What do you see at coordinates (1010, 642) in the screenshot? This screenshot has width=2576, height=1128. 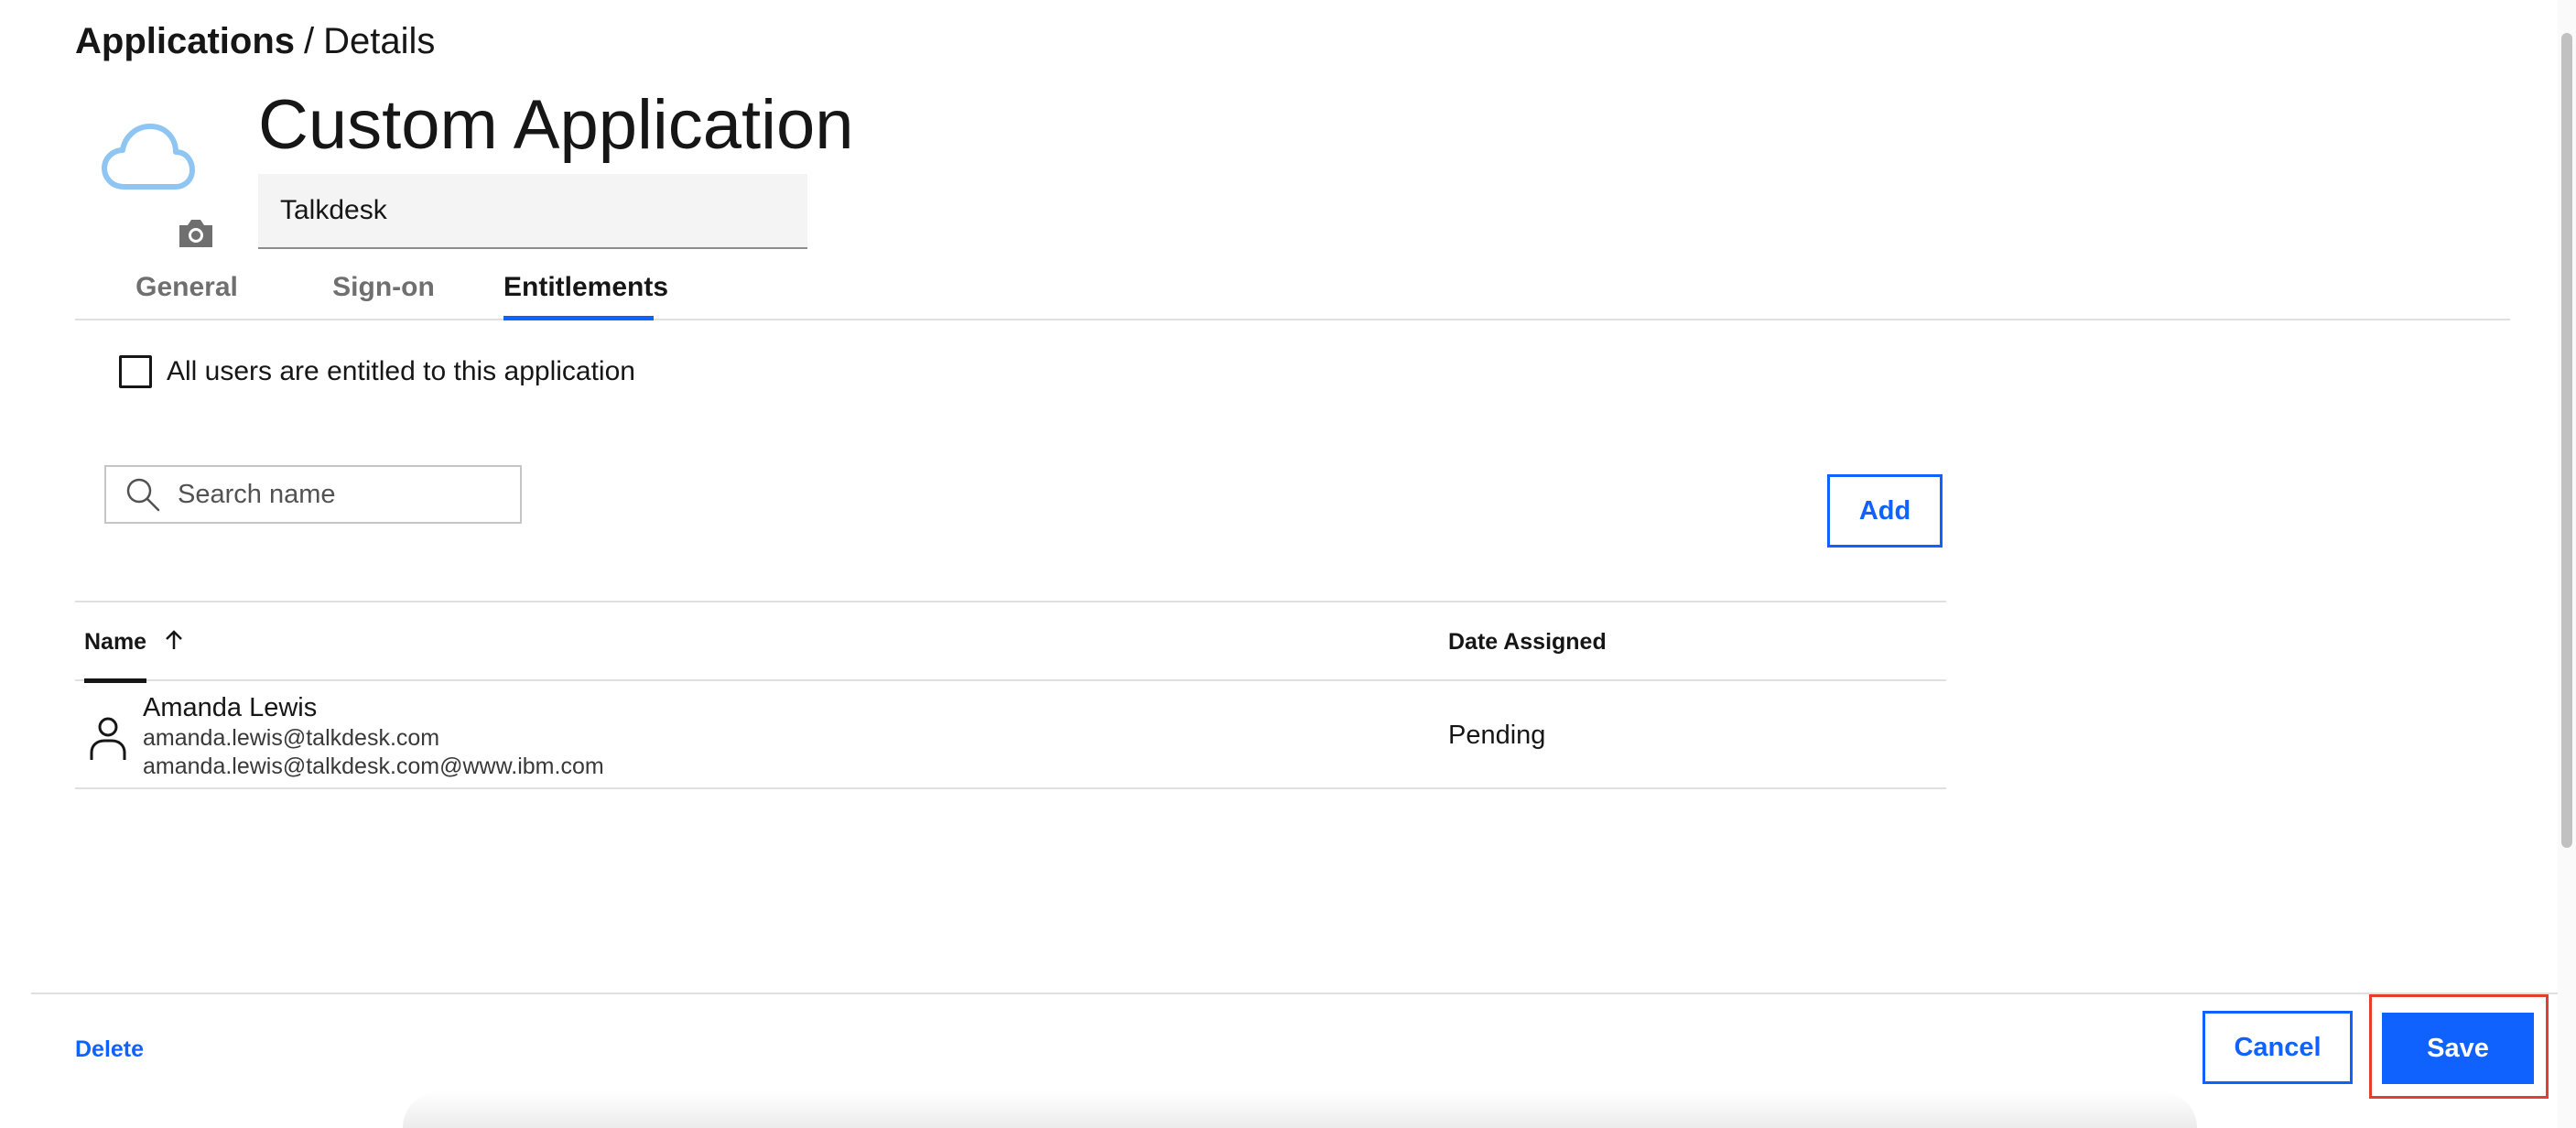 I see `table-header: Name Date Assigned` at bounding box center [1010, 642].